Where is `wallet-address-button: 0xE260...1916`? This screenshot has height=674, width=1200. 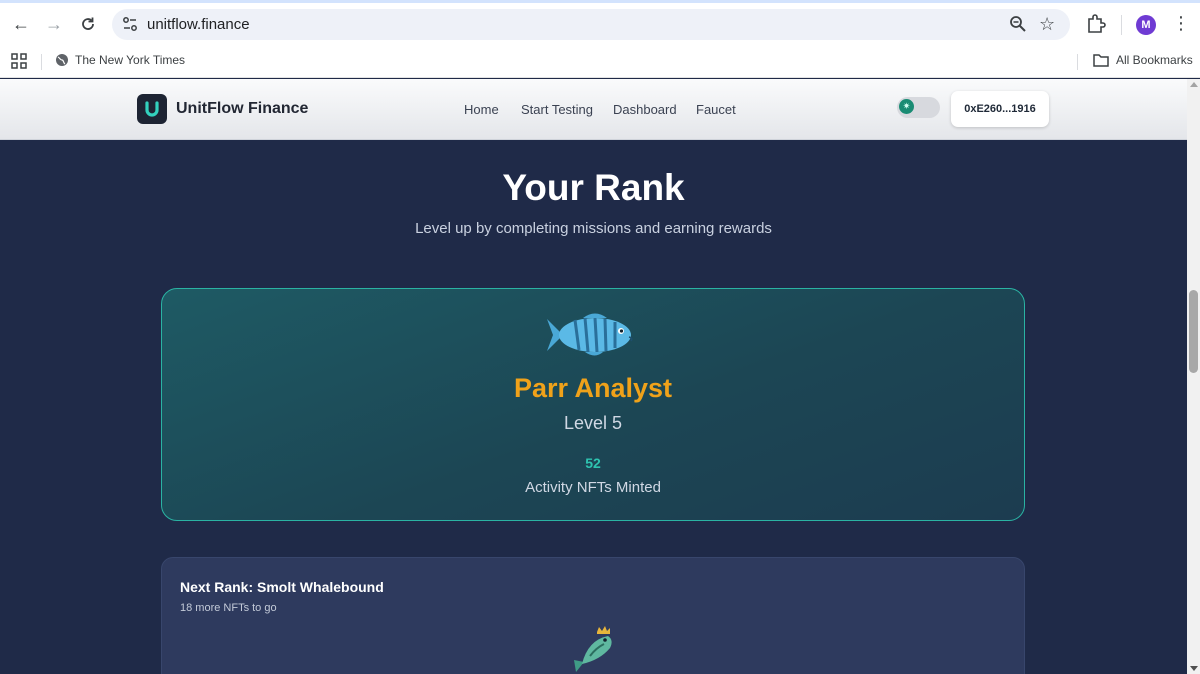 wallet-address-button: 0xE260...1916 is located at coordinates (1000, 109).